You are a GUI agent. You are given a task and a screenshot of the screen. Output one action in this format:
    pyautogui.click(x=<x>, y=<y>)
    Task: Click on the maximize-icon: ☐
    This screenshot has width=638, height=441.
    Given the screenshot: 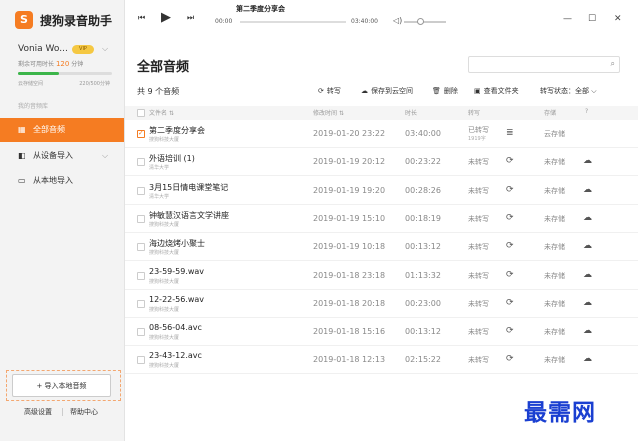 What is the action you would take?
    pyautogui.click(x=592, y=19)
    